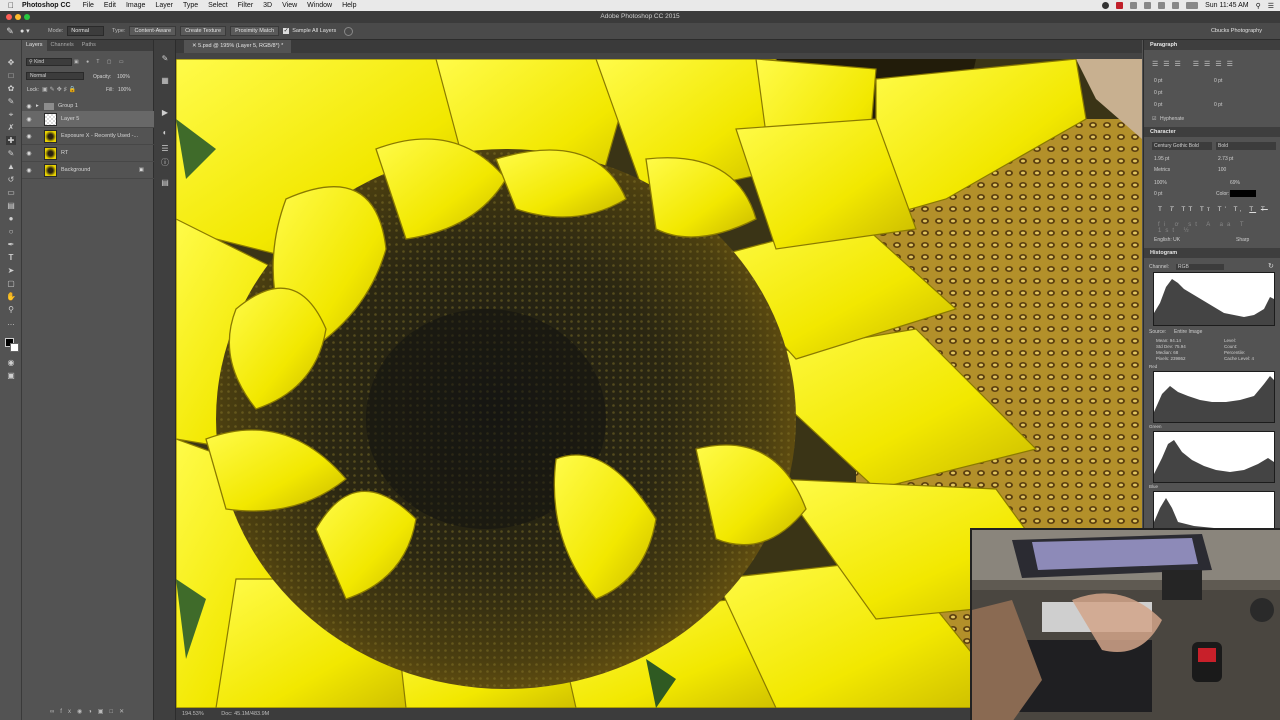 Image resolution: width=1280 pixels, height=720 pixels. Describe the element at coordinates (11, 192) in the screenshot. I see `eraser-tool-icon: ▭` at that location.